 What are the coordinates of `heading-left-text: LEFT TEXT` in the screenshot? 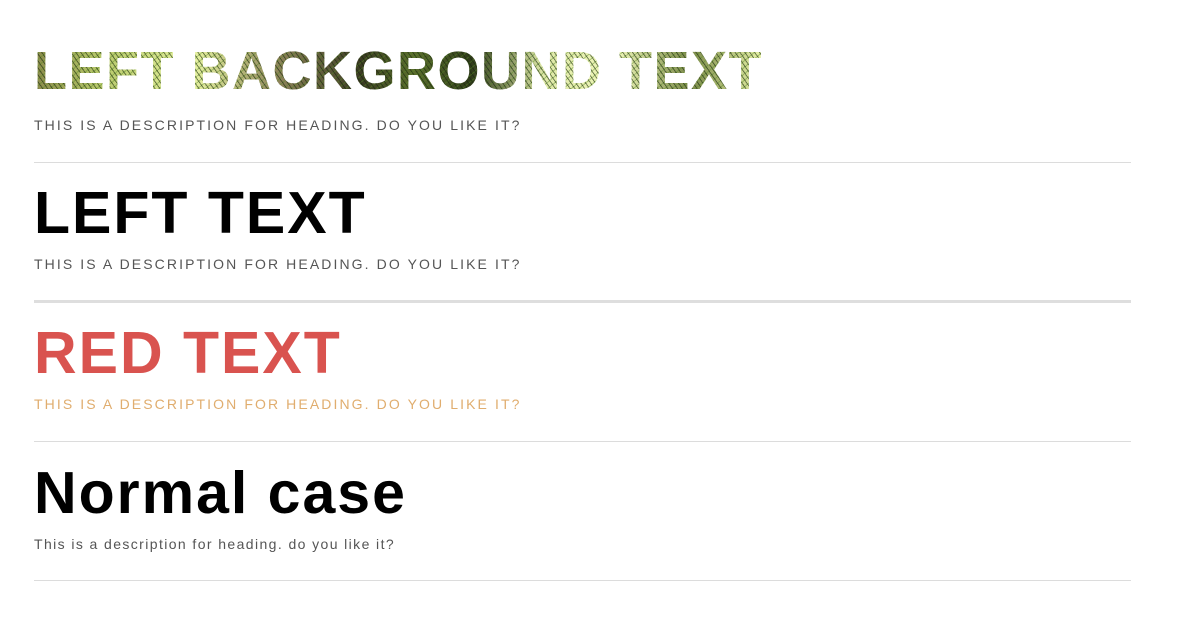 It's located at (200, 213).